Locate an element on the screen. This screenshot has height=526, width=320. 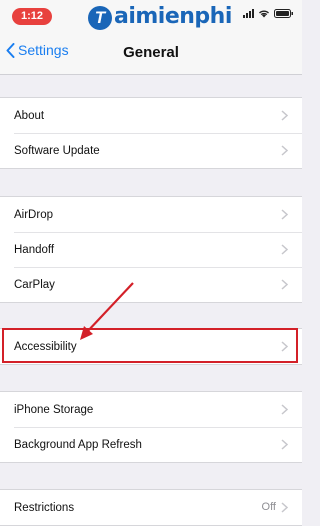
signal-icon is located at coordinates (248, 13).